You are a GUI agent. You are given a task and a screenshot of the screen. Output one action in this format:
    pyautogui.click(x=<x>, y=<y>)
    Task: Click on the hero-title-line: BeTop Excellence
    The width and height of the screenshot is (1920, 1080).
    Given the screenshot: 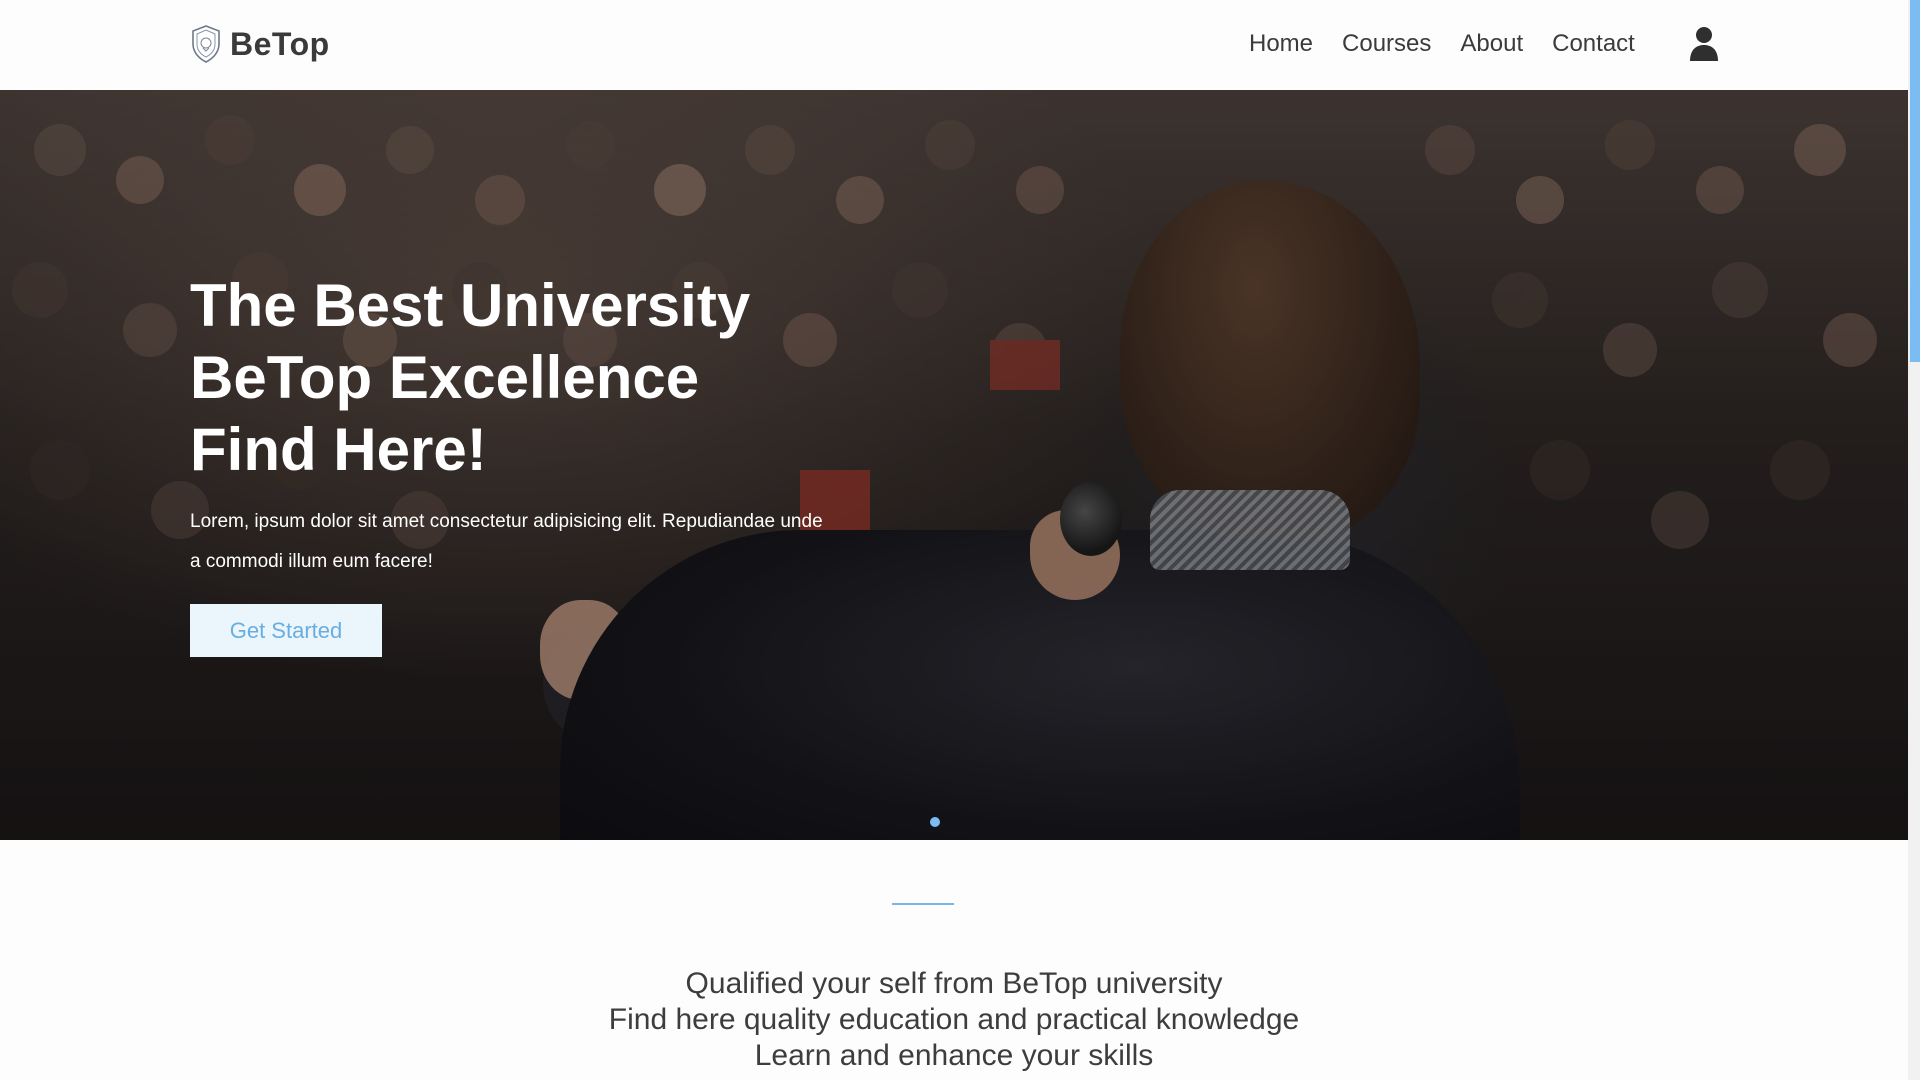 What is the action you would take?
    pyautogui.click(x=445, y=377)
    